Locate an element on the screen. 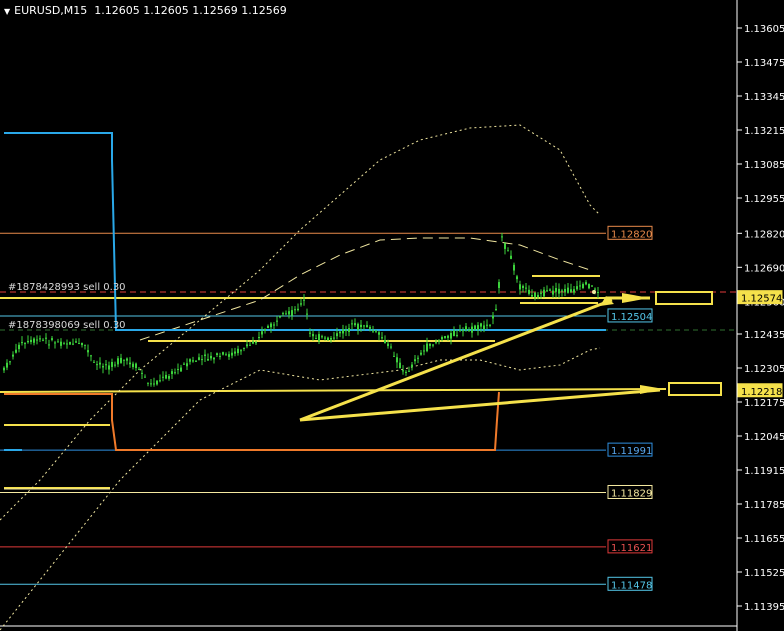 This screenshot has height=631, width=784. price-tick-label: 1.13475 is located at coordinates (764, 63).